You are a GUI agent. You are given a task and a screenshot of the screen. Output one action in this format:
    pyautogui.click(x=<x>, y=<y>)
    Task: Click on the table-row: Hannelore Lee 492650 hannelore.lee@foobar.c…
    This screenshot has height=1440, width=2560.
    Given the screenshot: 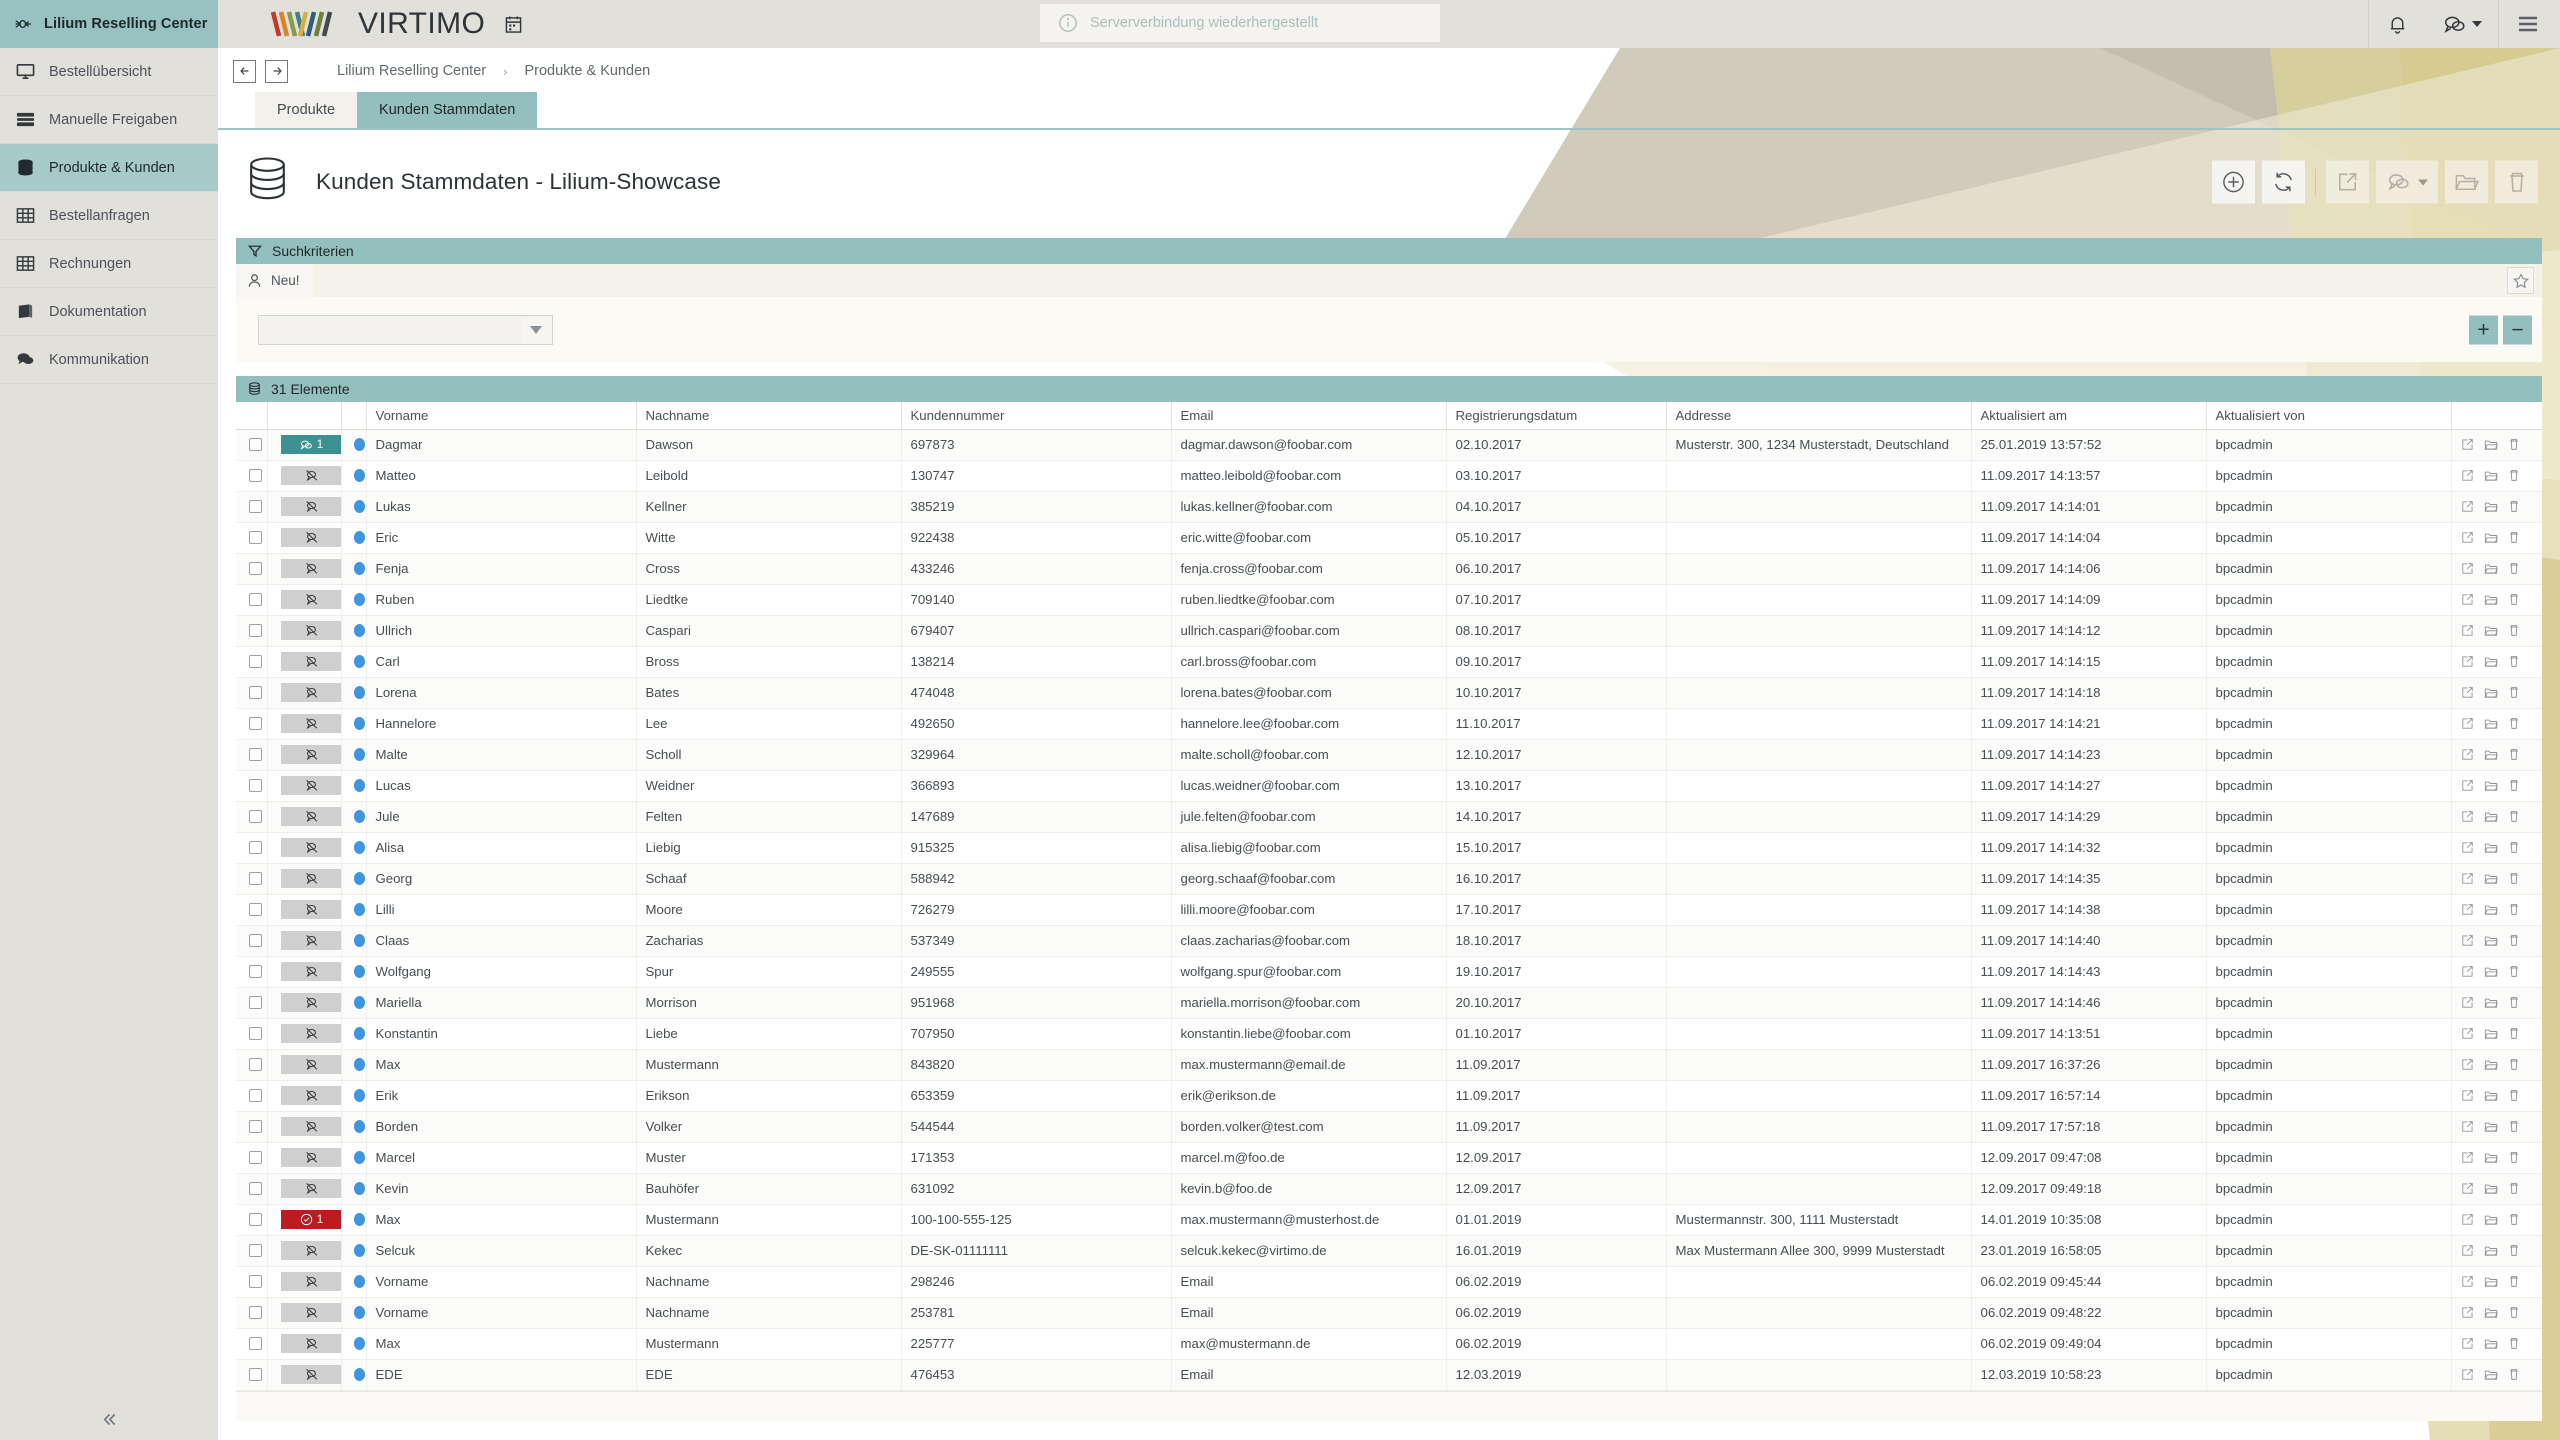 What is the action you would take?
    pyautogui.click(x=1389, y=724)
    